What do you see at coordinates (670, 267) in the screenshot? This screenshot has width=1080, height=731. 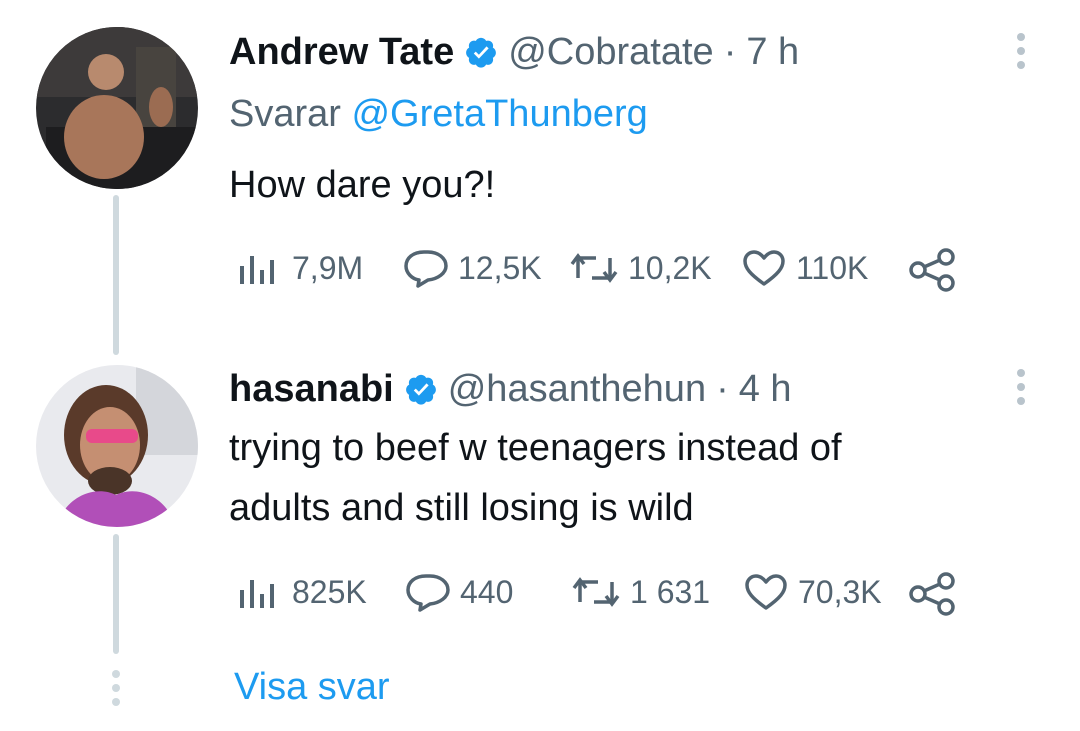 I see `retweet-count: 10,2K` at bounding box center [670, 267].